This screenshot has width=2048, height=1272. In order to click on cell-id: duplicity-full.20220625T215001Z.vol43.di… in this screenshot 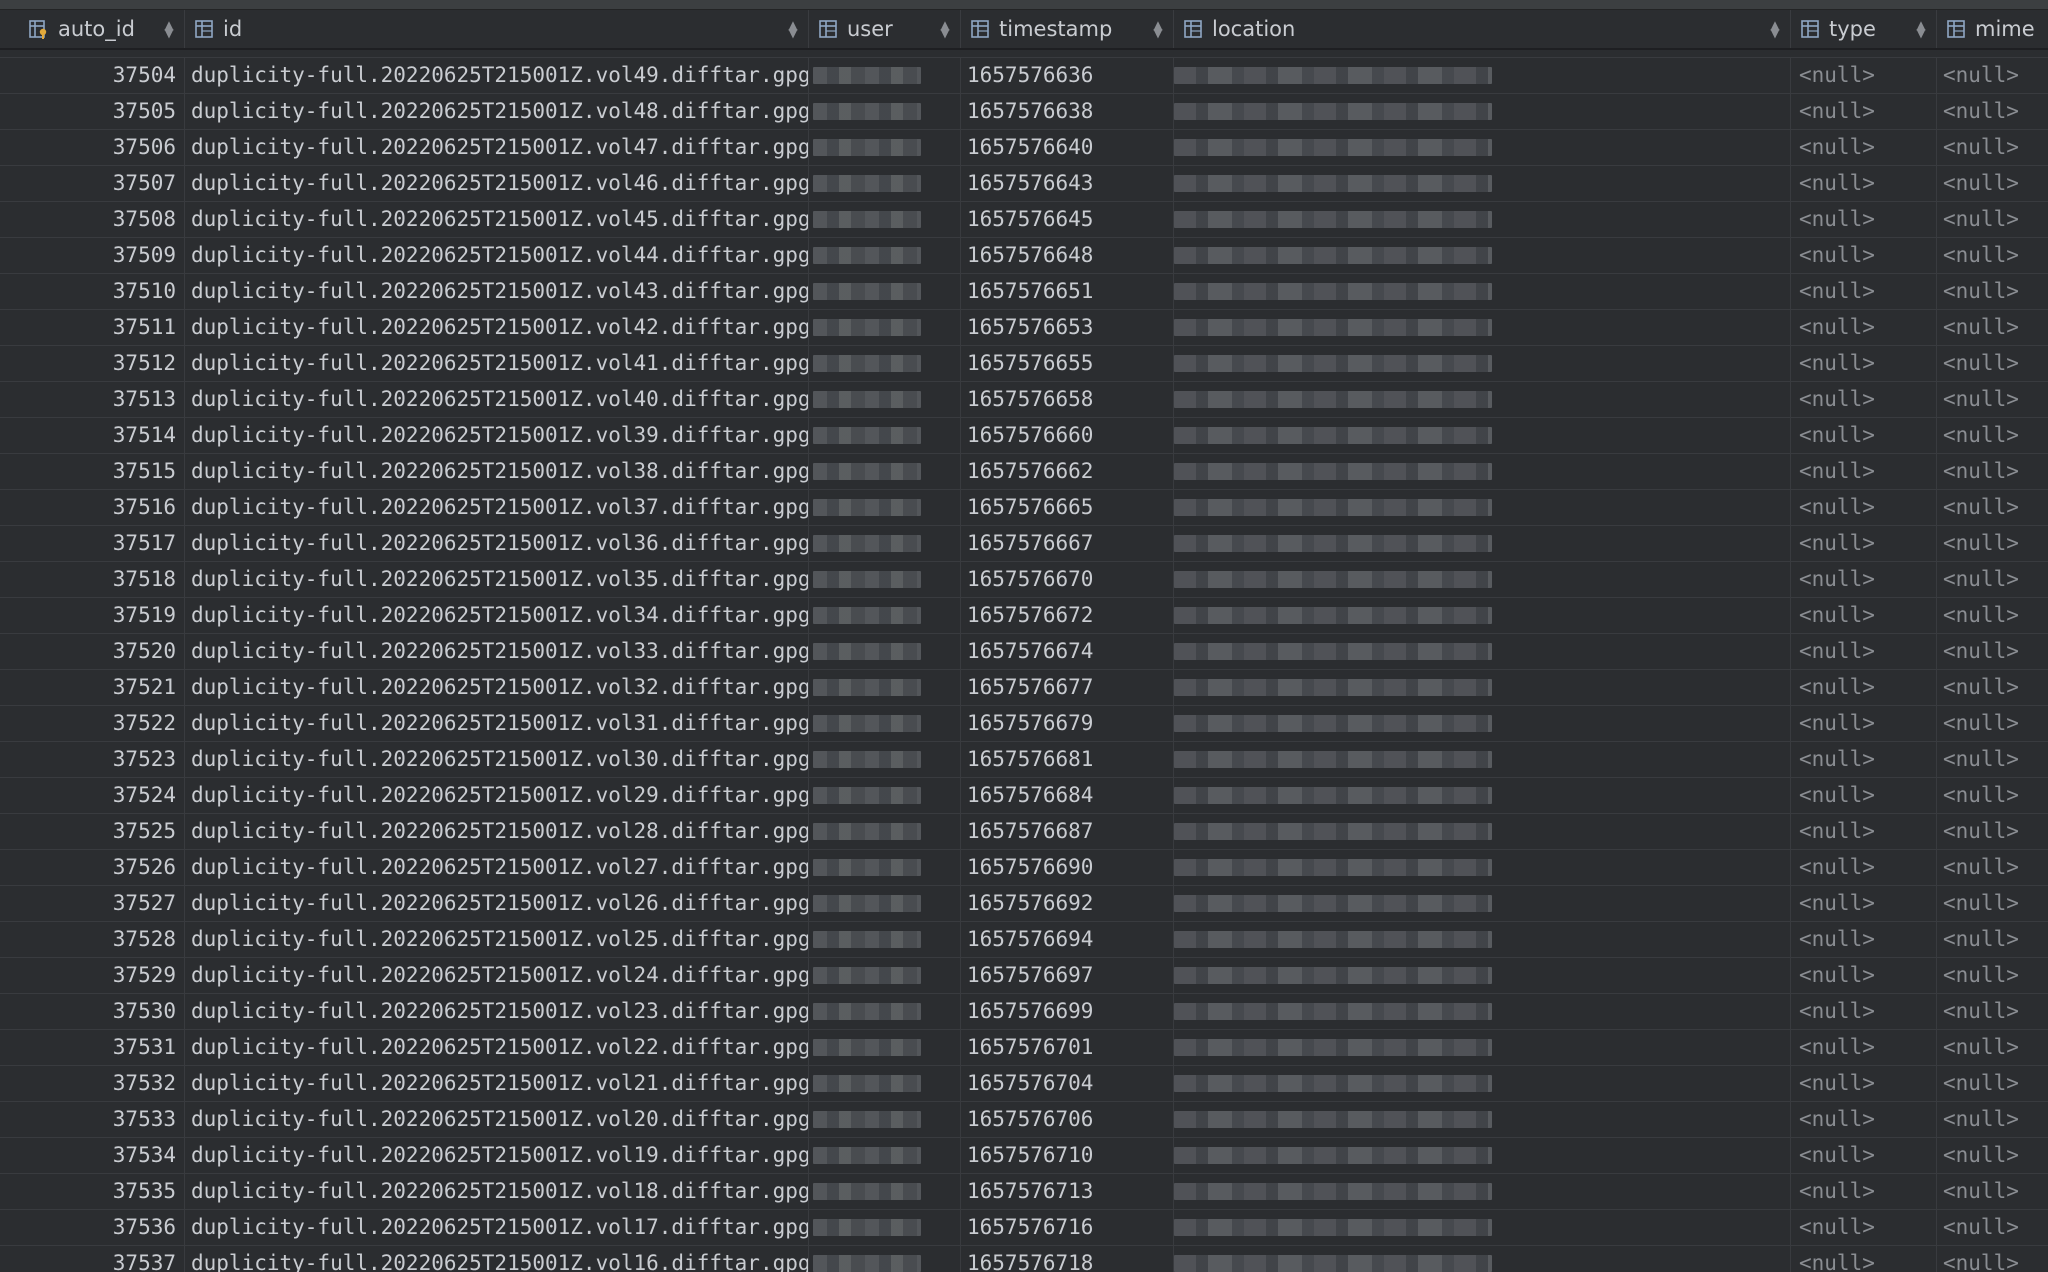, I will do `click(497, 291)`.